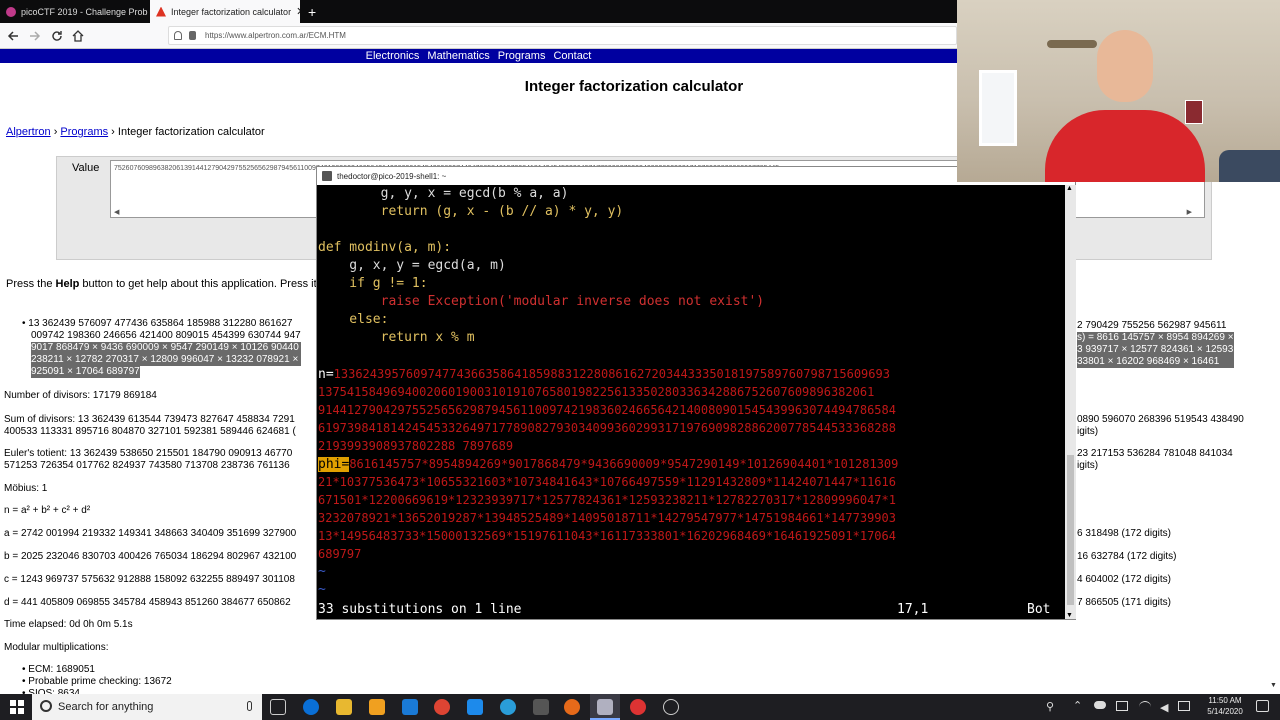  What do you see at coordinates (1262, 706) in the screenshot?
I see `action-center-icon` at bounding box center [1262, 706].